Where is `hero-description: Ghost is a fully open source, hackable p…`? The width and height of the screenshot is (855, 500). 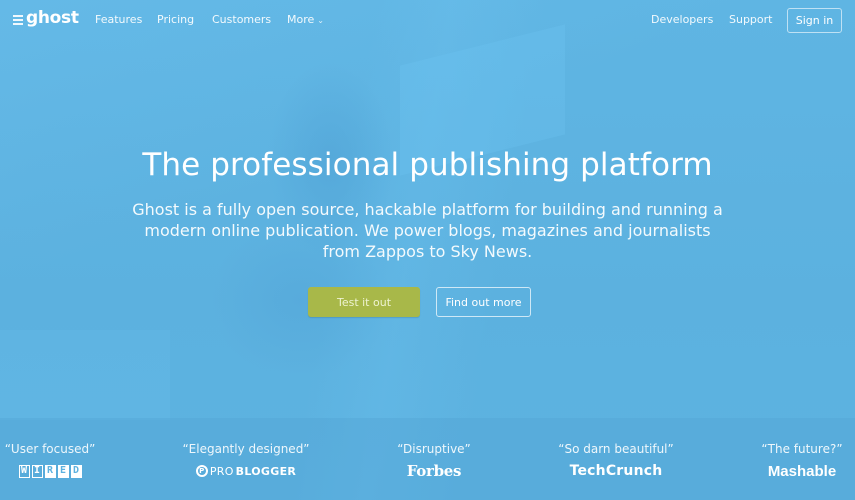 hero-description: Ghost is a fully open source, hackable p… is located at coordinates (427, 230).